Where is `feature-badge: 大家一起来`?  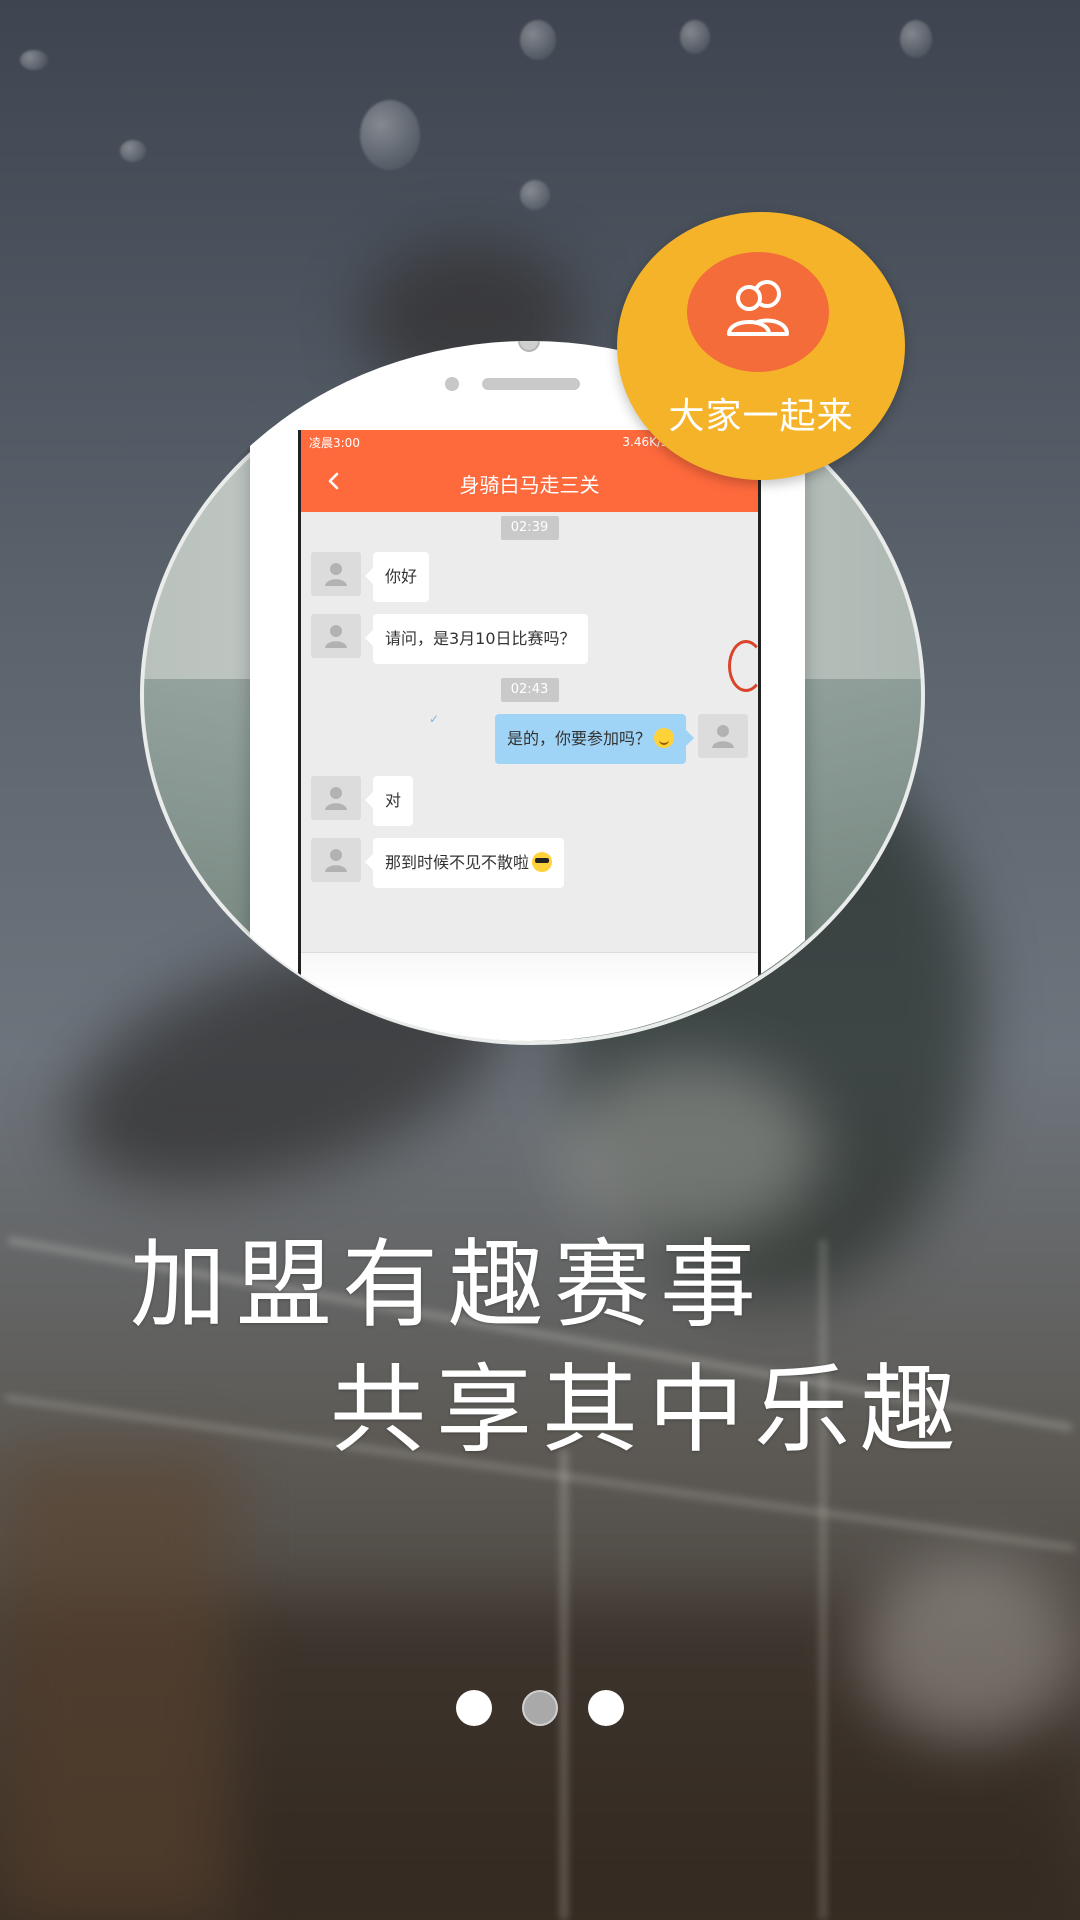 feature-badge: 大家一起来 is located at coordinates (761, 346).